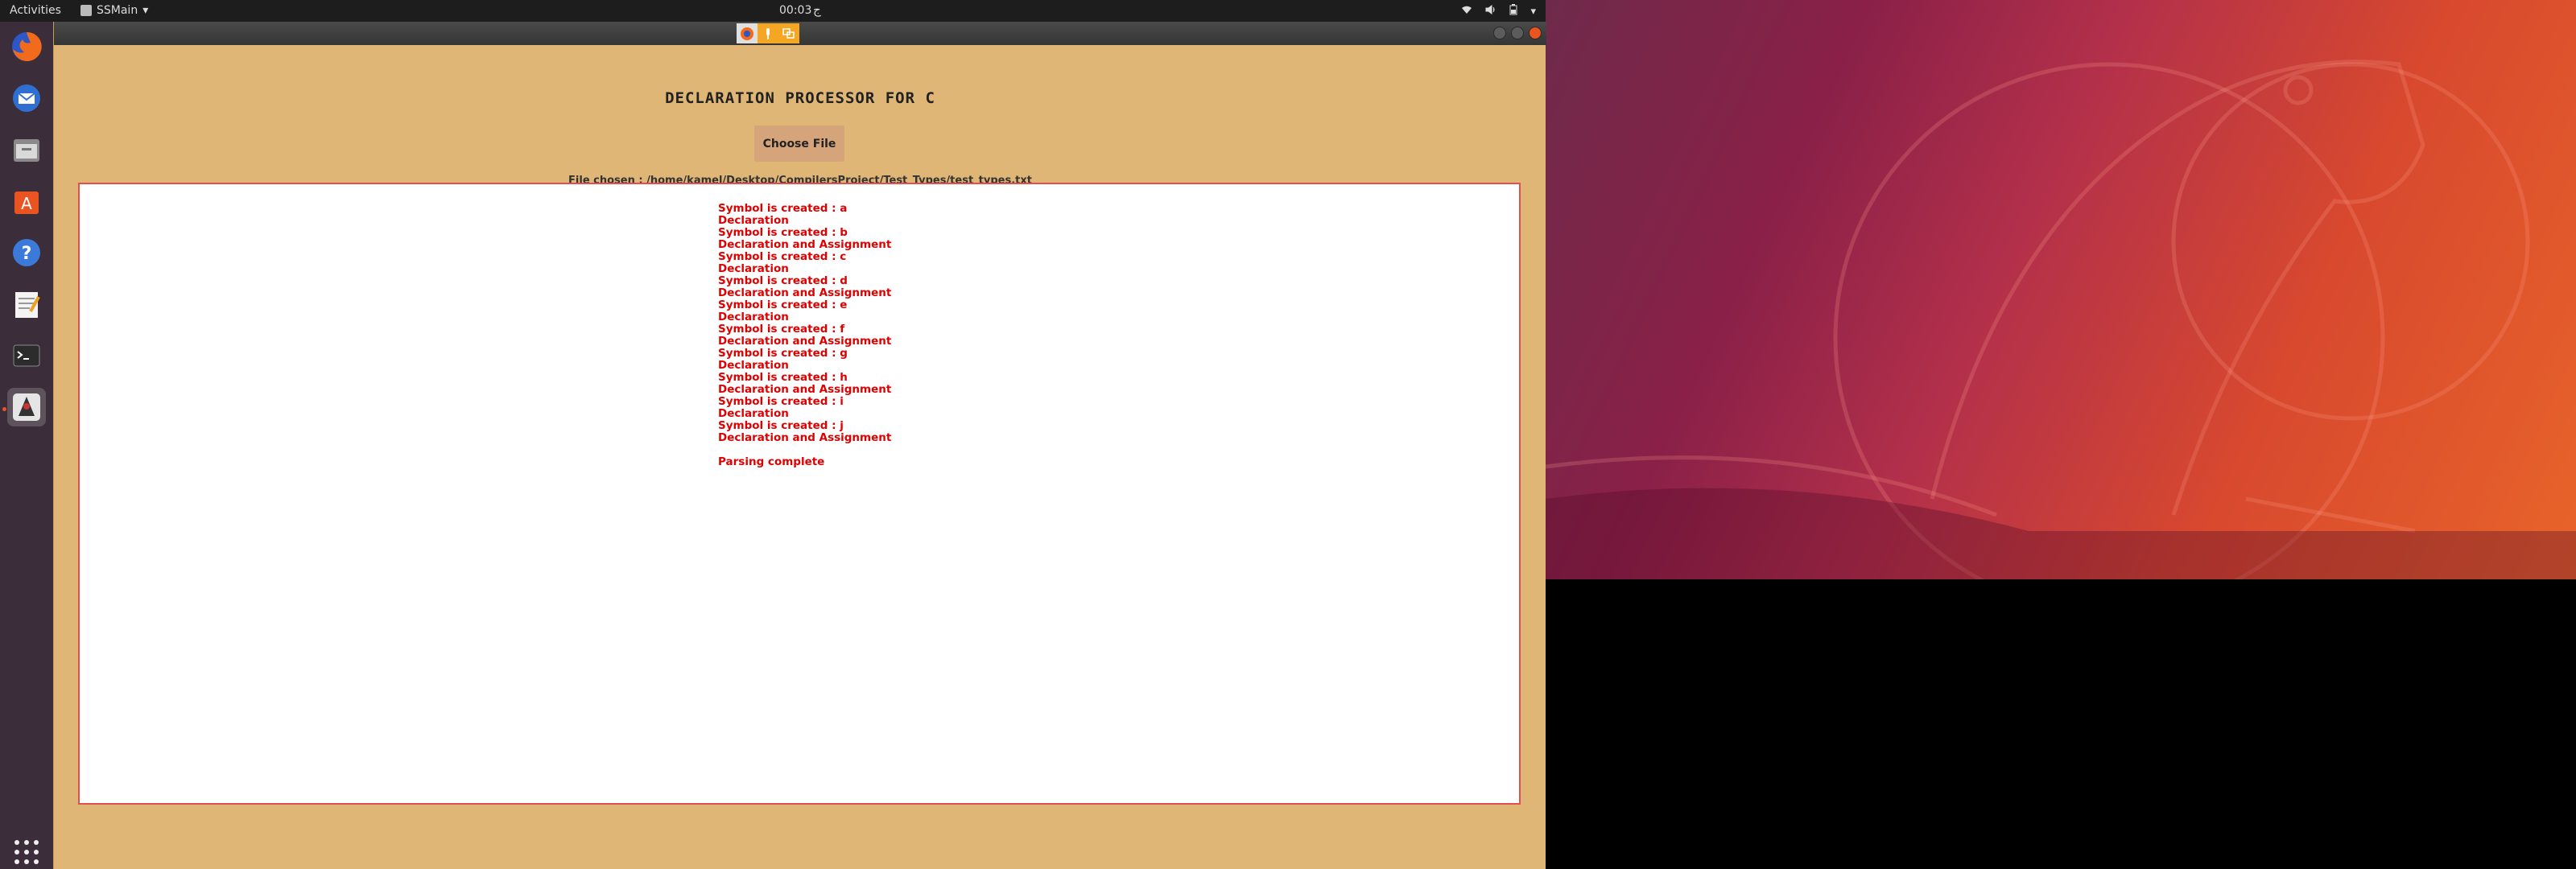  I want to click on app-menu: SSMain ▾, so click(114, 10).